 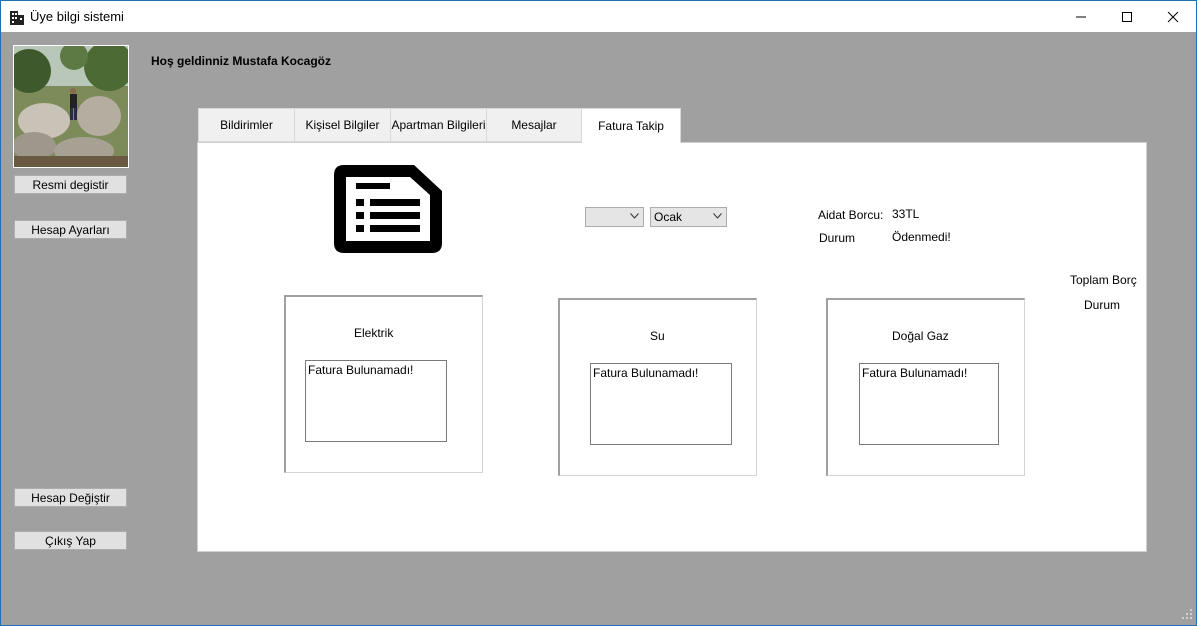 What do you see at coordinates (388, 209) in the screenshot?
I see `invoice-document-icon` at bounding box center [388, 209].